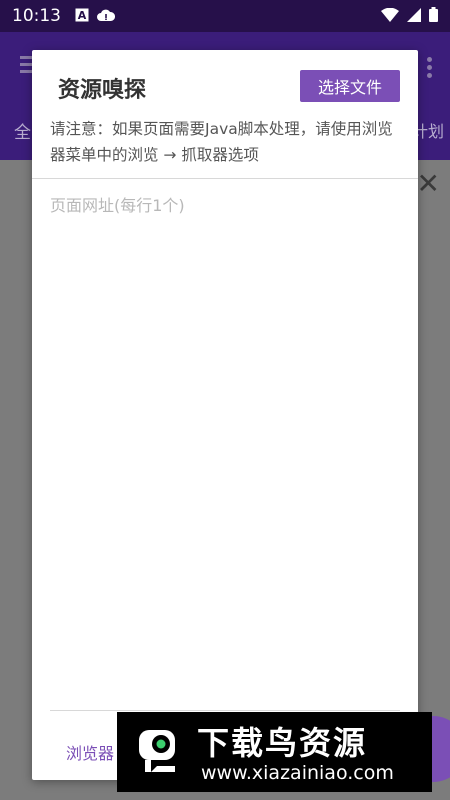 The height and width of the screenshot is (800, 450). I want to click on browser-button: 浏览器, so click(90, 752).